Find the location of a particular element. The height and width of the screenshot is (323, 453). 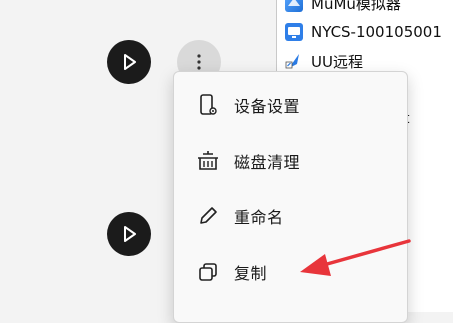

disk-cleanup-icon is located at coordinates (208, 161).